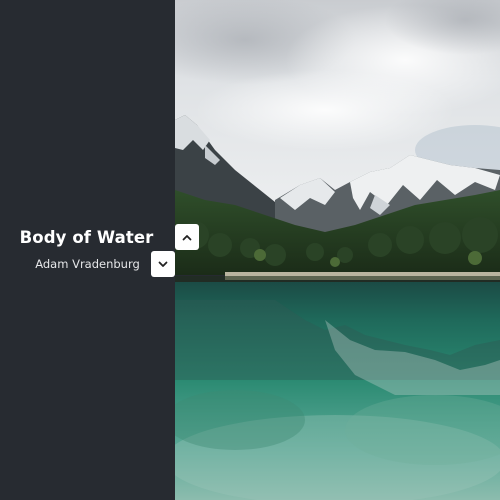 The height and width of the screenshot is (500, 500). I want to click on chevron-up-icon, so click(187, 237).